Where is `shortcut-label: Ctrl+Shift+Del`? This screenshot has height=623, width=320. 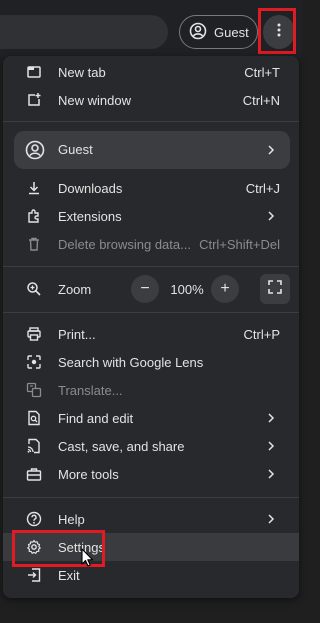
shortcut-label: Ctrl+Shift+Del is located at coordinates (239, 244).